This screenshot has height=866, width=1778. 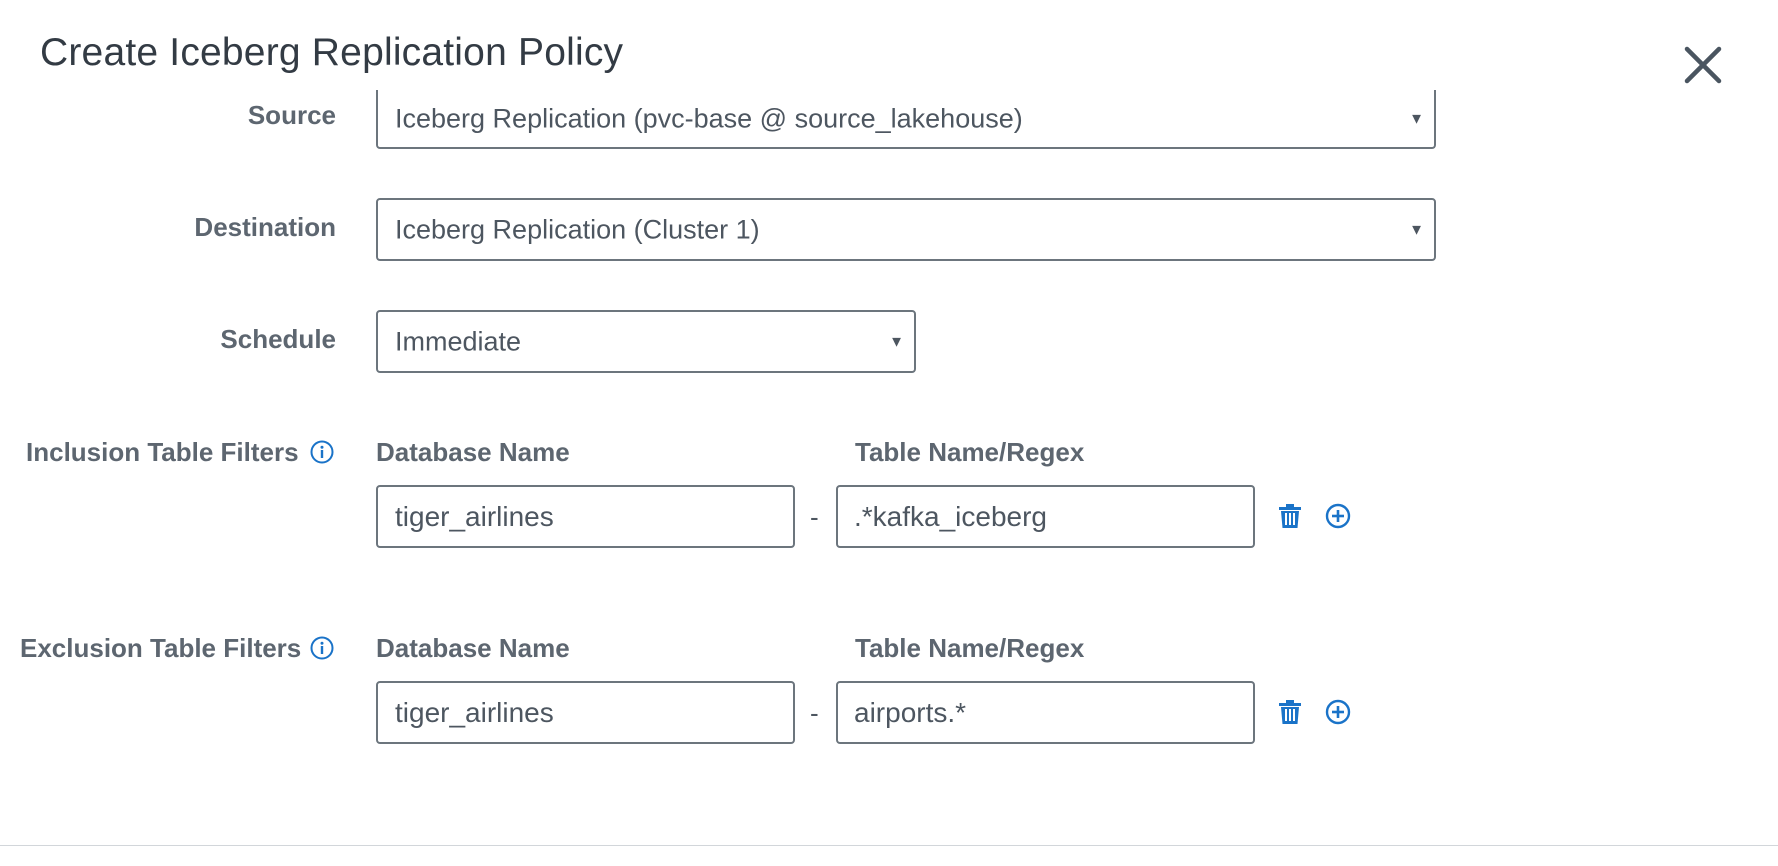 I want to click on inclusion-table-header: Table Name/Regex, so click(x=970, y=452).